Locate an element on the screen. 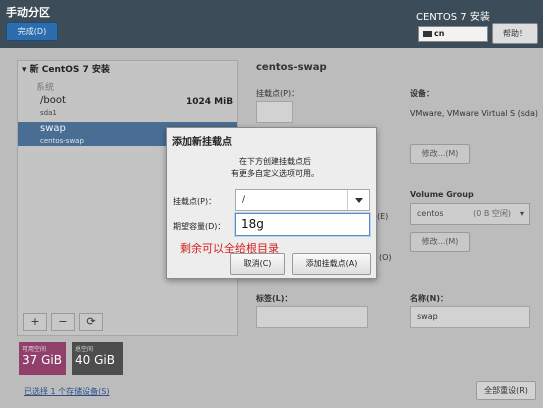  mount-item-name-selected: swap is located at coordinates (53, 128).